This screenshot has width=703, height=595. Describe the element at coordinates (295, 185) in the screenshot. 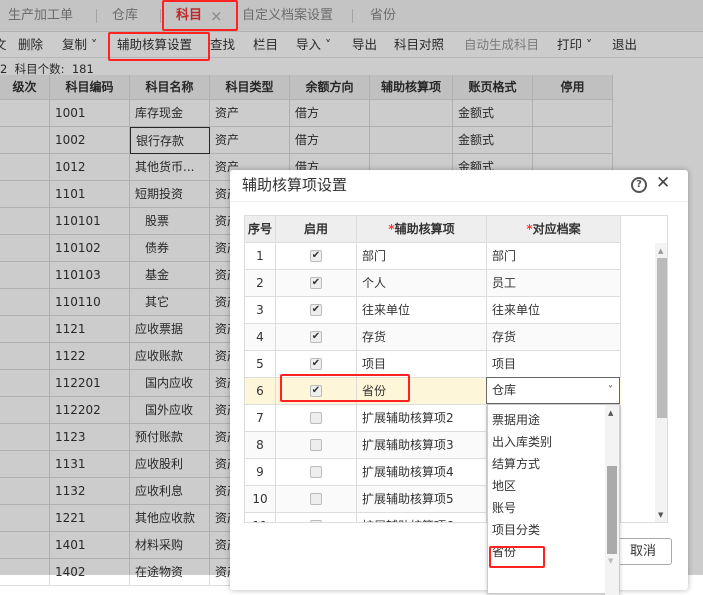

I see `dialog-title: 辅助核算项设置` at that location.